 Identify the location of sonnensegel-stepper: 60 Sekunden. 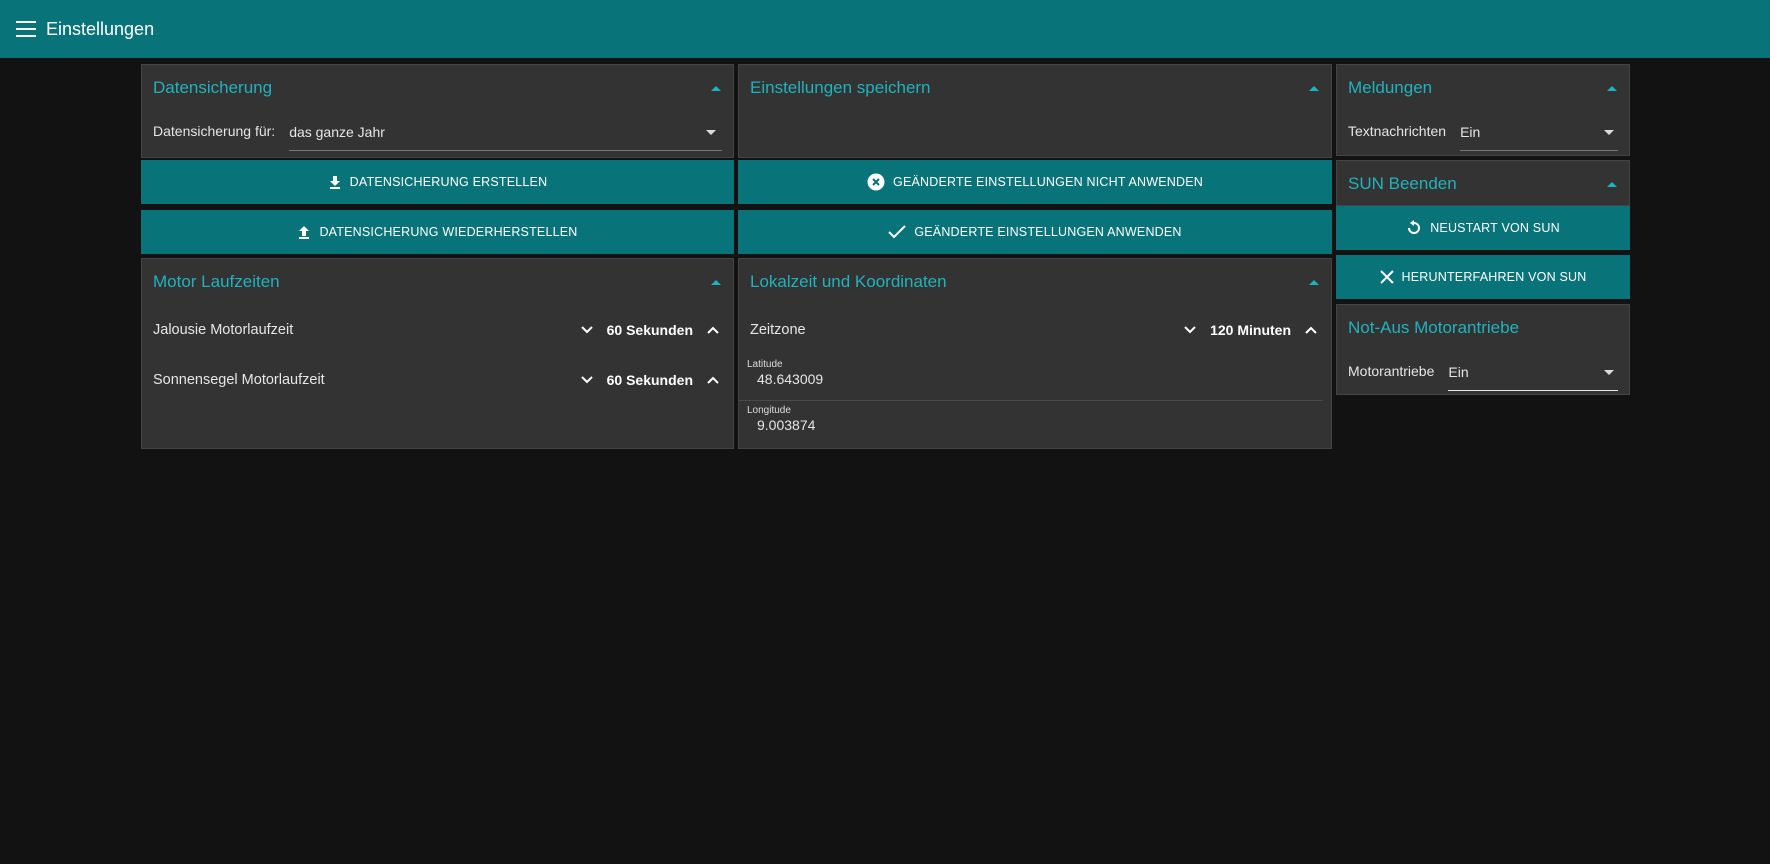
(650, 380).